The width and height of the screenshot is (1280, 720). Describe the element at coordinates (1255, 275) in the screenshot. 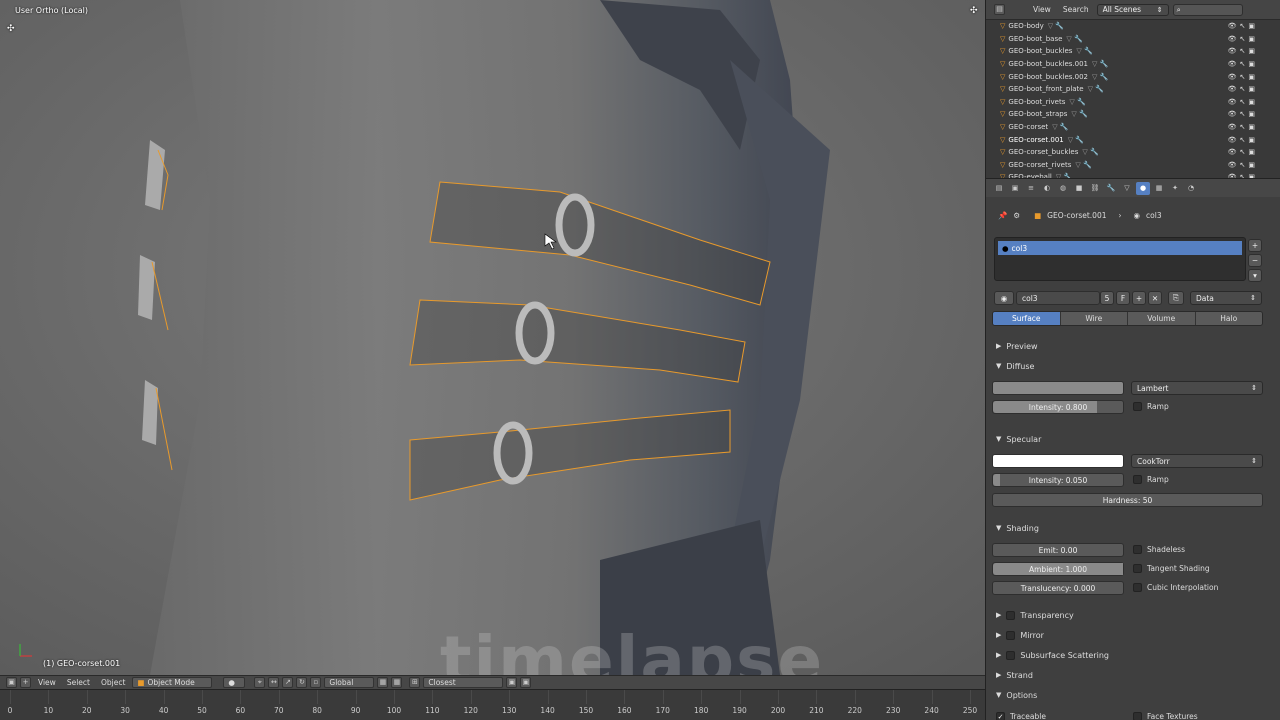

I see `slot-specials-button: ▾` at that location.